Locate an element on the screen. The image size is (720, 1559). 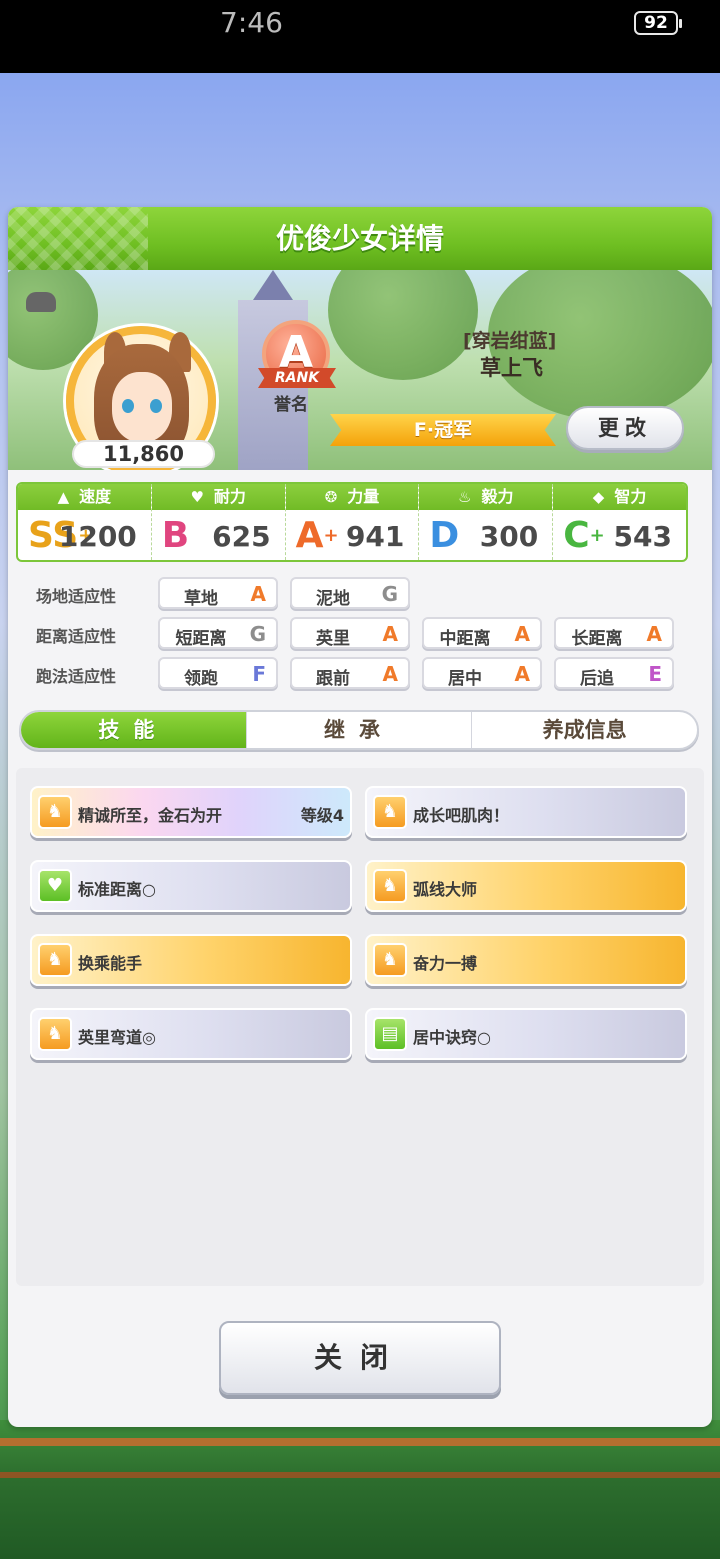
stat-grade: D is located at coordinates (444, 536).